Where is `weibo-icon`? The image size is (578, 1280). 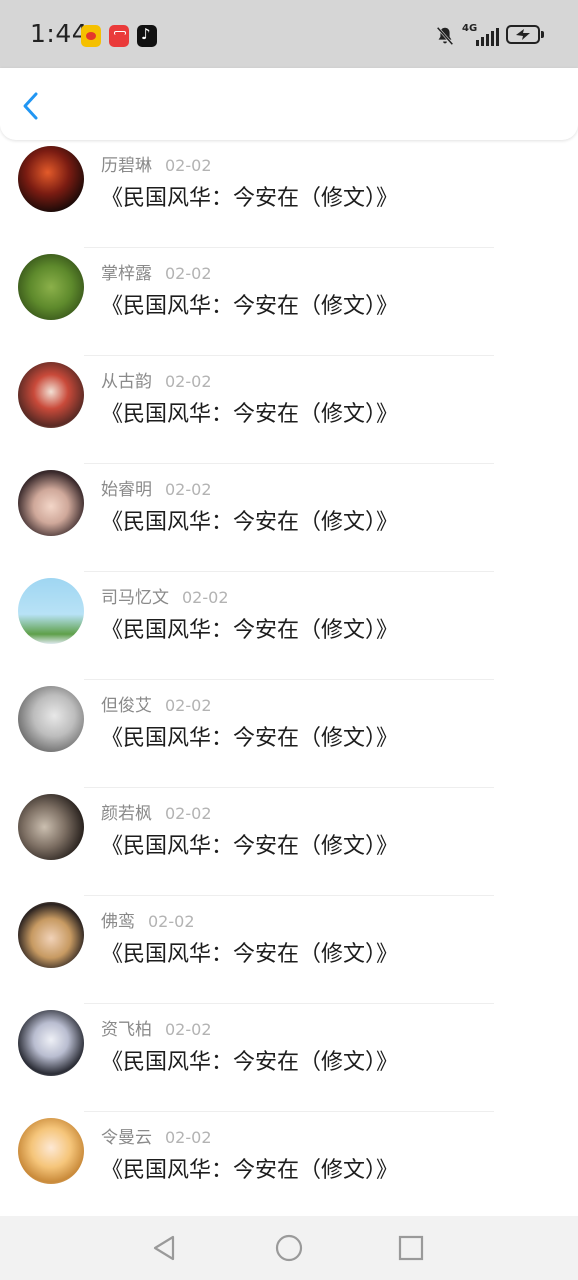
weibo-icon is located at coordinates (91, 36).